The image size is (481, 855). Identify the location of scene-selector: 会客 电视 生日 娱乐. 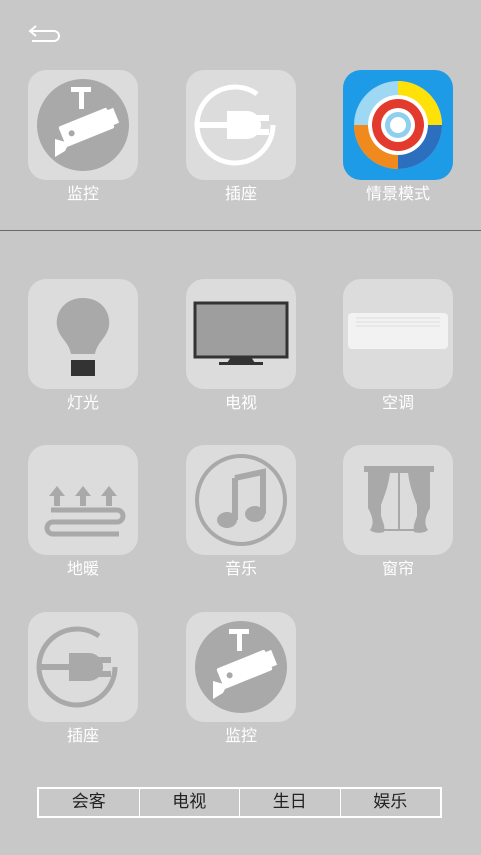
(239, 802).